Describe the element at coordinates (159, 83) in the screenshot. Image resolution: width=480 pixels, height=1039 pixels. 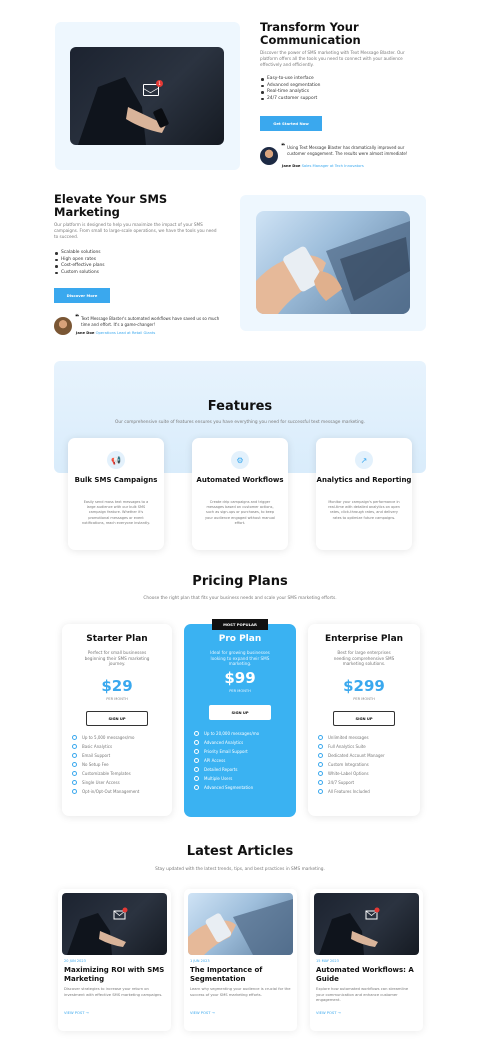
I see `notification-badge: 1` at that location.